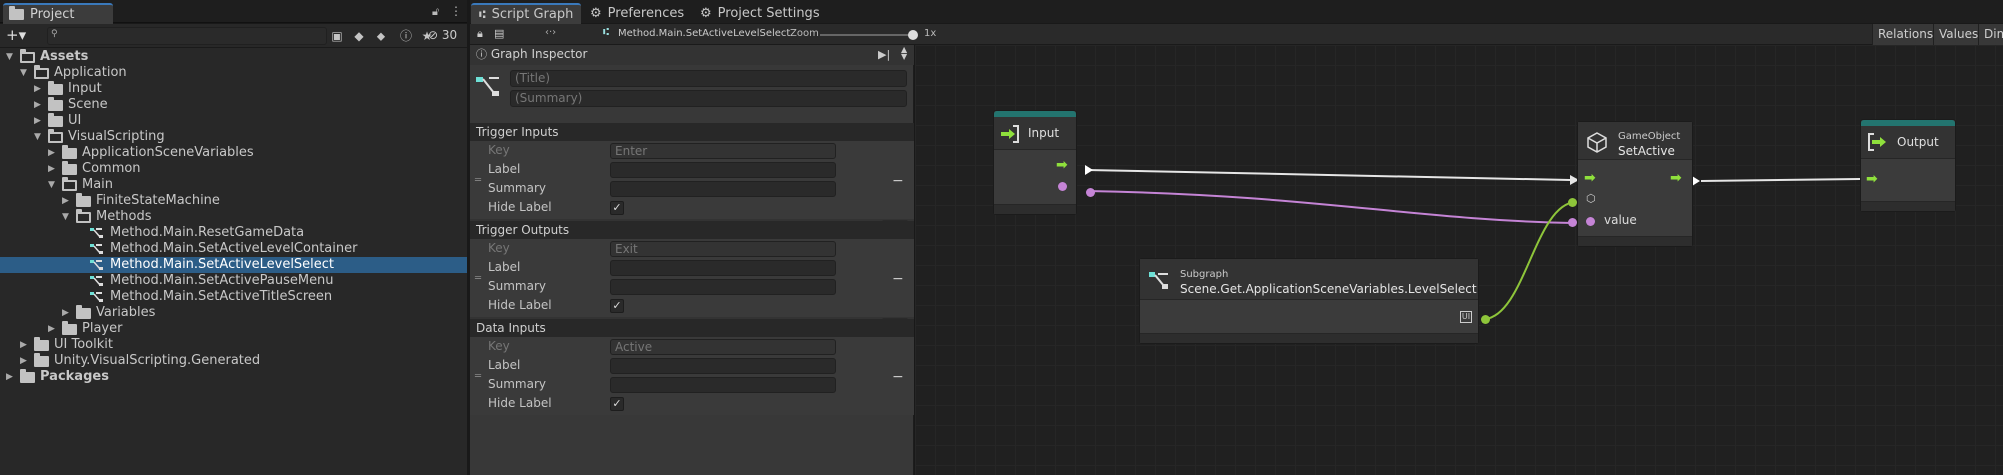  I want to click on values-button: Values, so click(1958, 34).